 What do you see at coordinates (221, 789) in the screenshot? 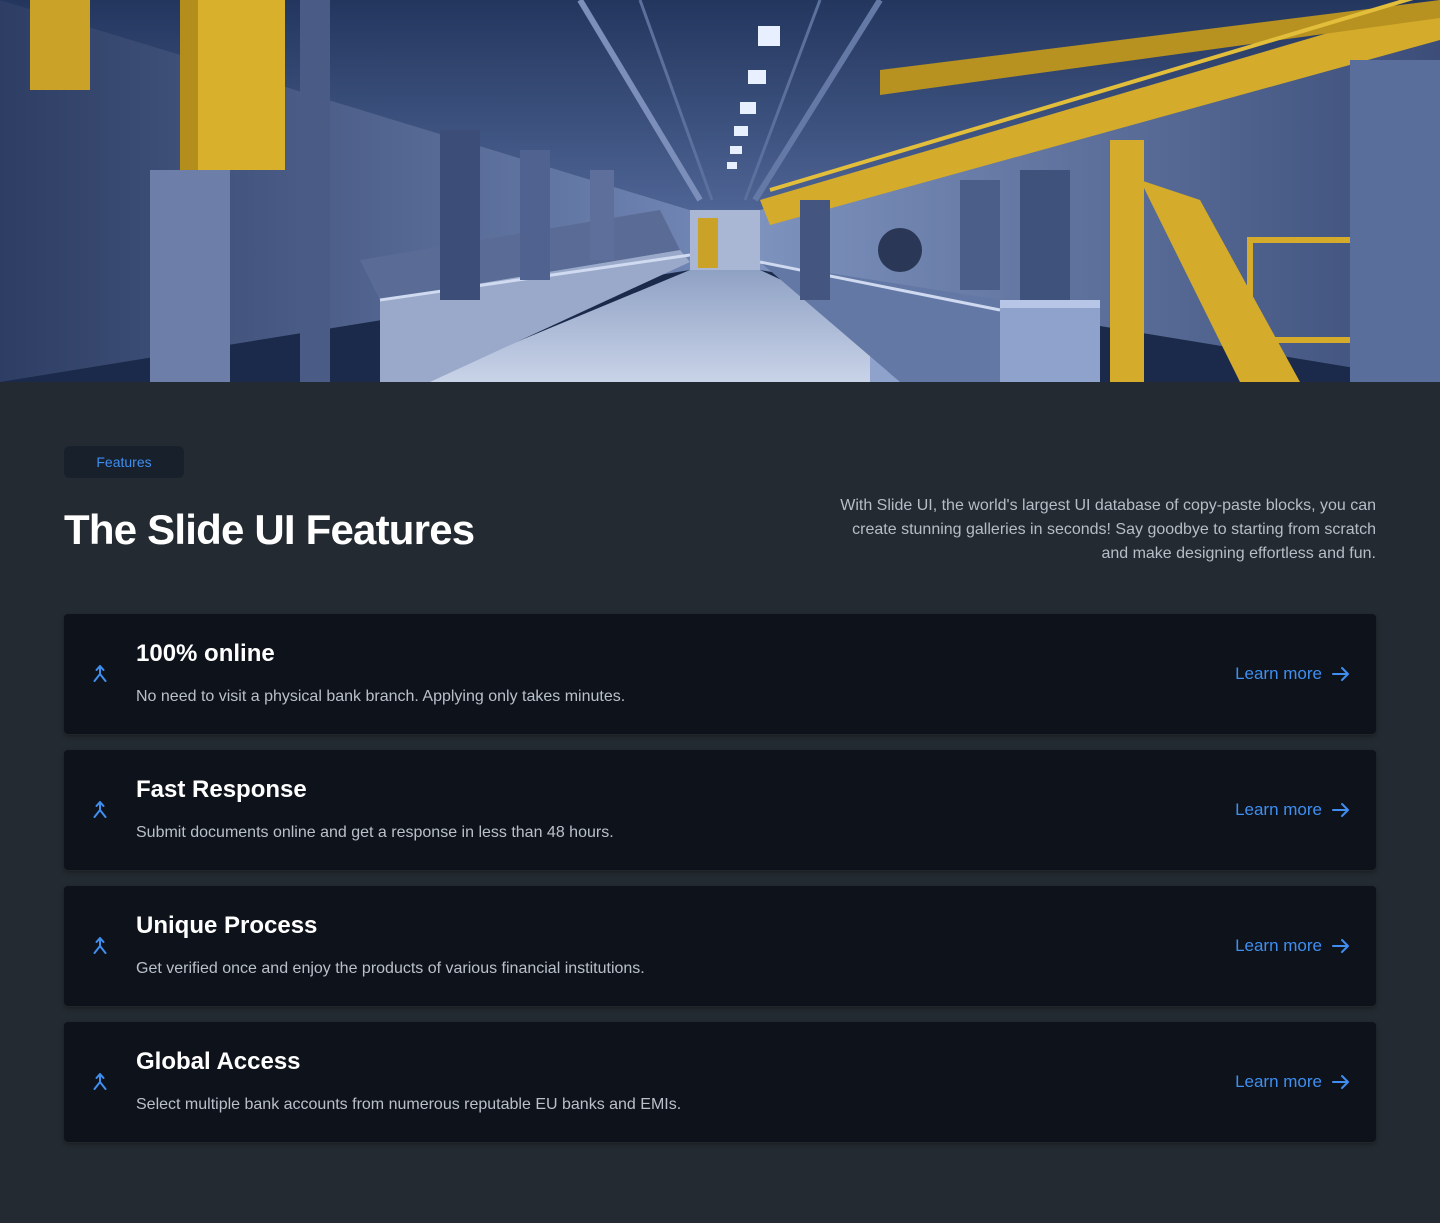
I see `feature-title: Fast Response` at bounding box center [221, 789].